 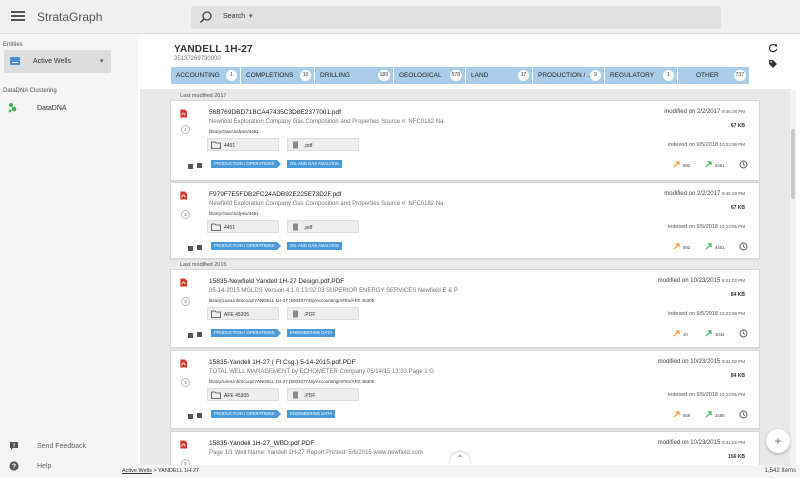 What do you see at coordinates (793, 164) in the screenshot?
I see `scrollbar-thumb` at bounding box center [793, 164].